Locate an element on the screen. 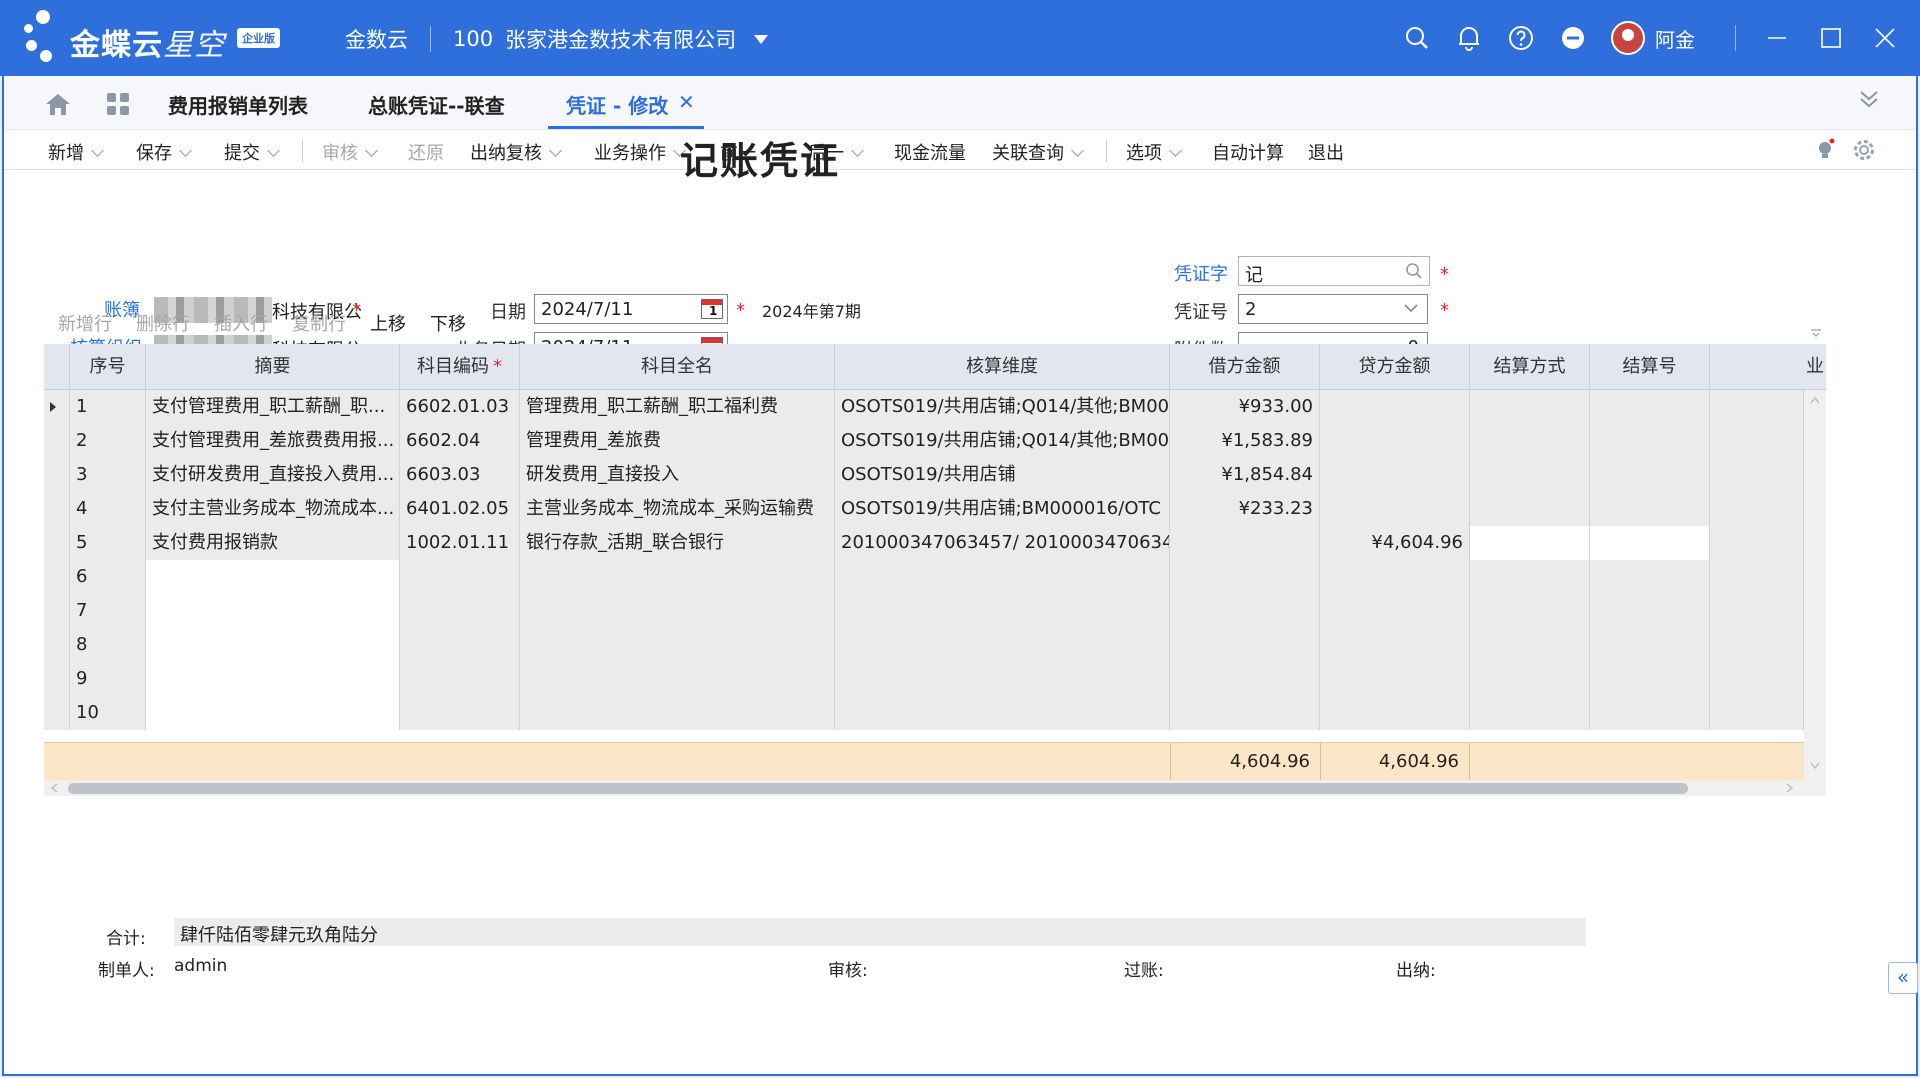  close-window-icon is located at coordinates (1885, 38).